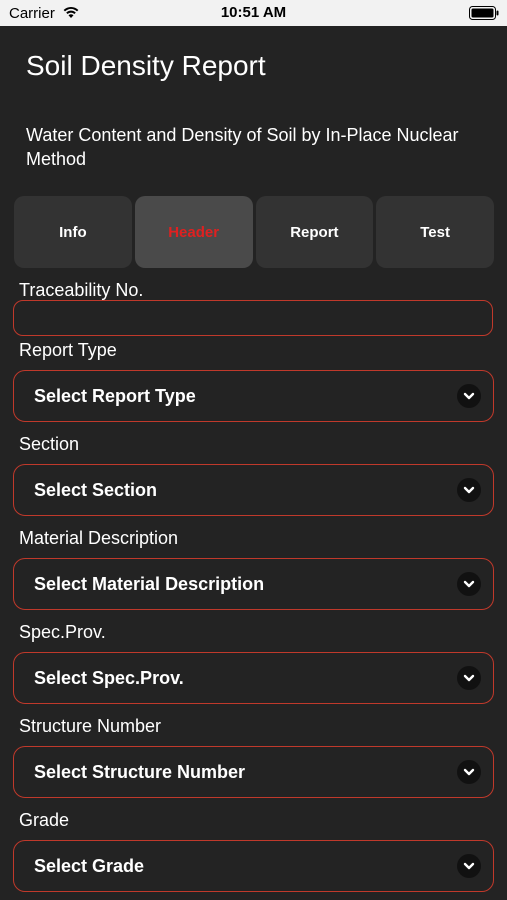 The height and width of the screenshot is (900, 507). I want to click on section-select: Select Section, so click(253, 490).